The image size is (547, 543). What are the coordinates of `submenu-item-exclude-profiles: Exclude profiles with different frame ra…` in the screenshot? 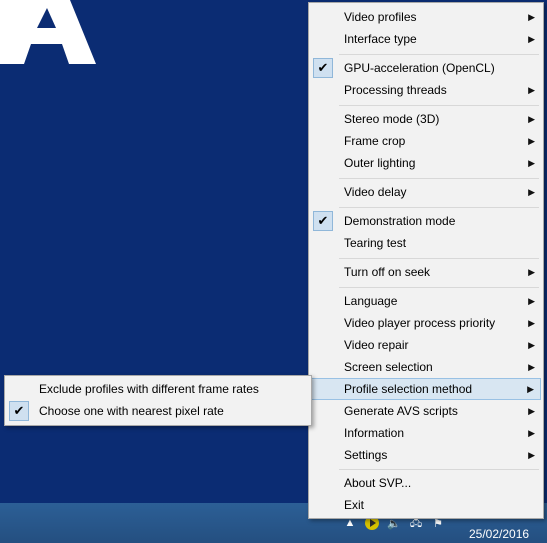 It's located at (158, 389).